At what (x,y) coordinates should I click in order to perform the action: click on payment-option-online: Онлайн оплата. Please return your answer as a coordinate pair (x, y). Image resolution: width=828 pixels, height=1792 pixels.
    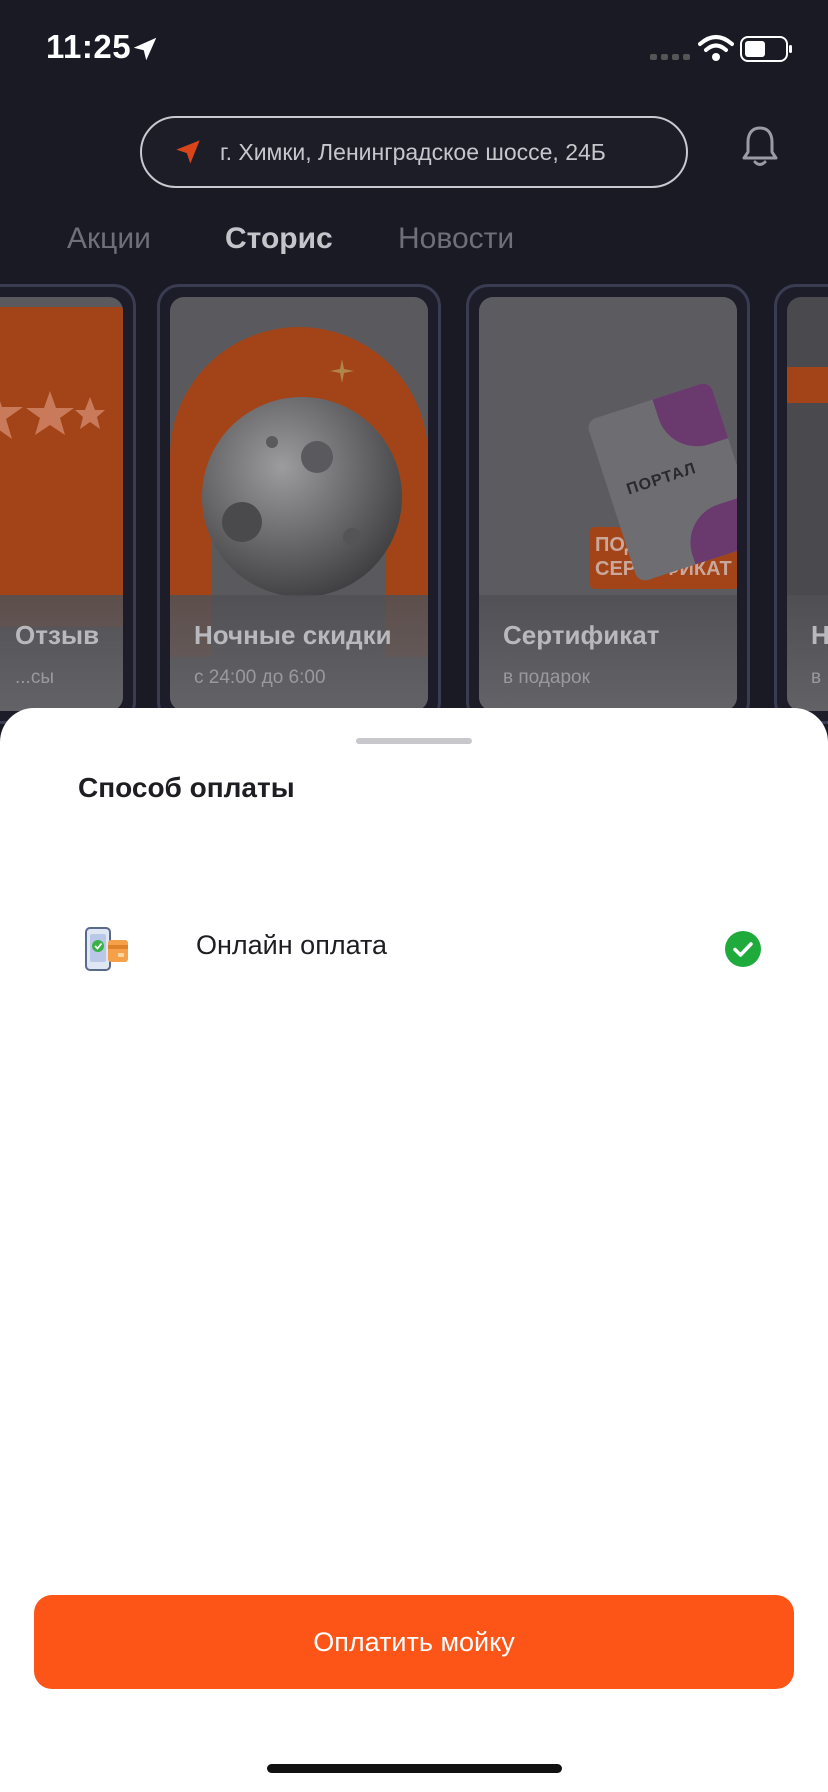
    Looking at the image, I should click on (414, 956).